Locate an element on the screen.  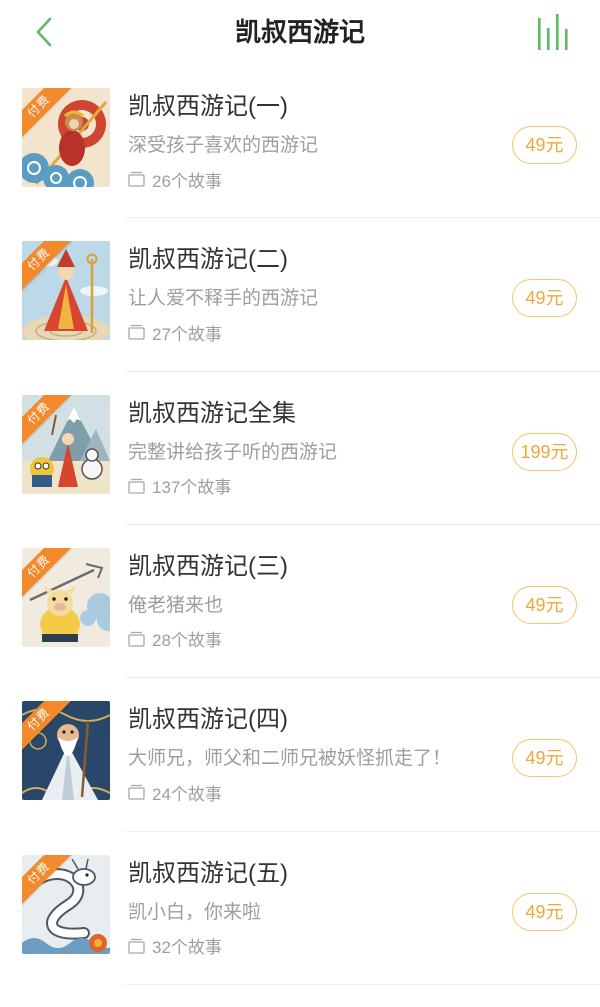
nav-header: 凯叔西游记 is located at coordinates (300, 32).